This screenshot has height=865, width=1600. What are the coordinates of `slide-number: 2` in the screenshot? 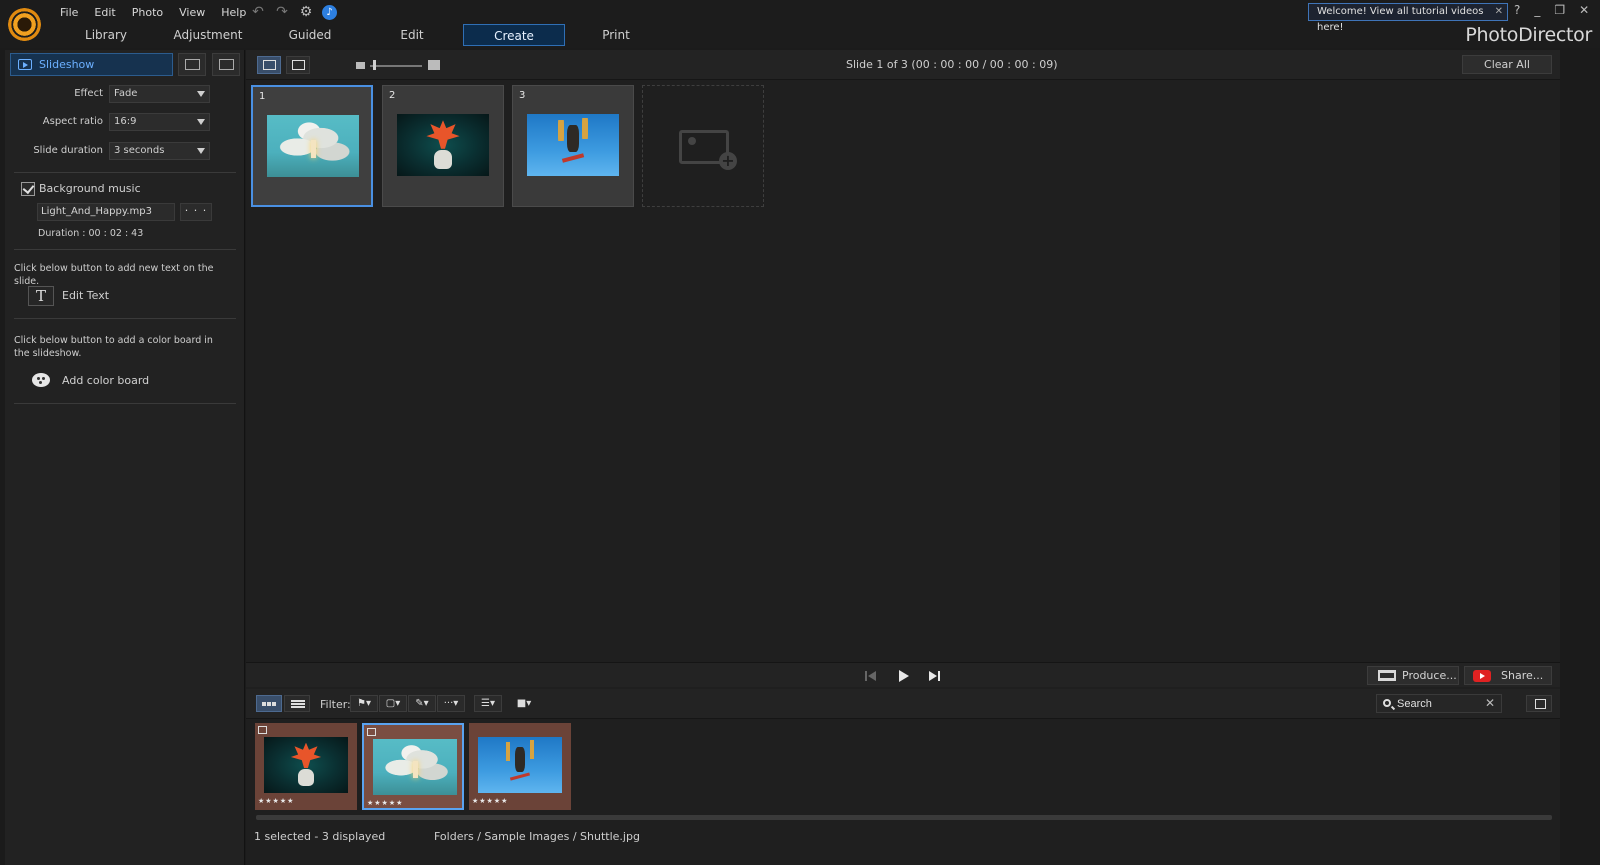 It's located at (392, 95).